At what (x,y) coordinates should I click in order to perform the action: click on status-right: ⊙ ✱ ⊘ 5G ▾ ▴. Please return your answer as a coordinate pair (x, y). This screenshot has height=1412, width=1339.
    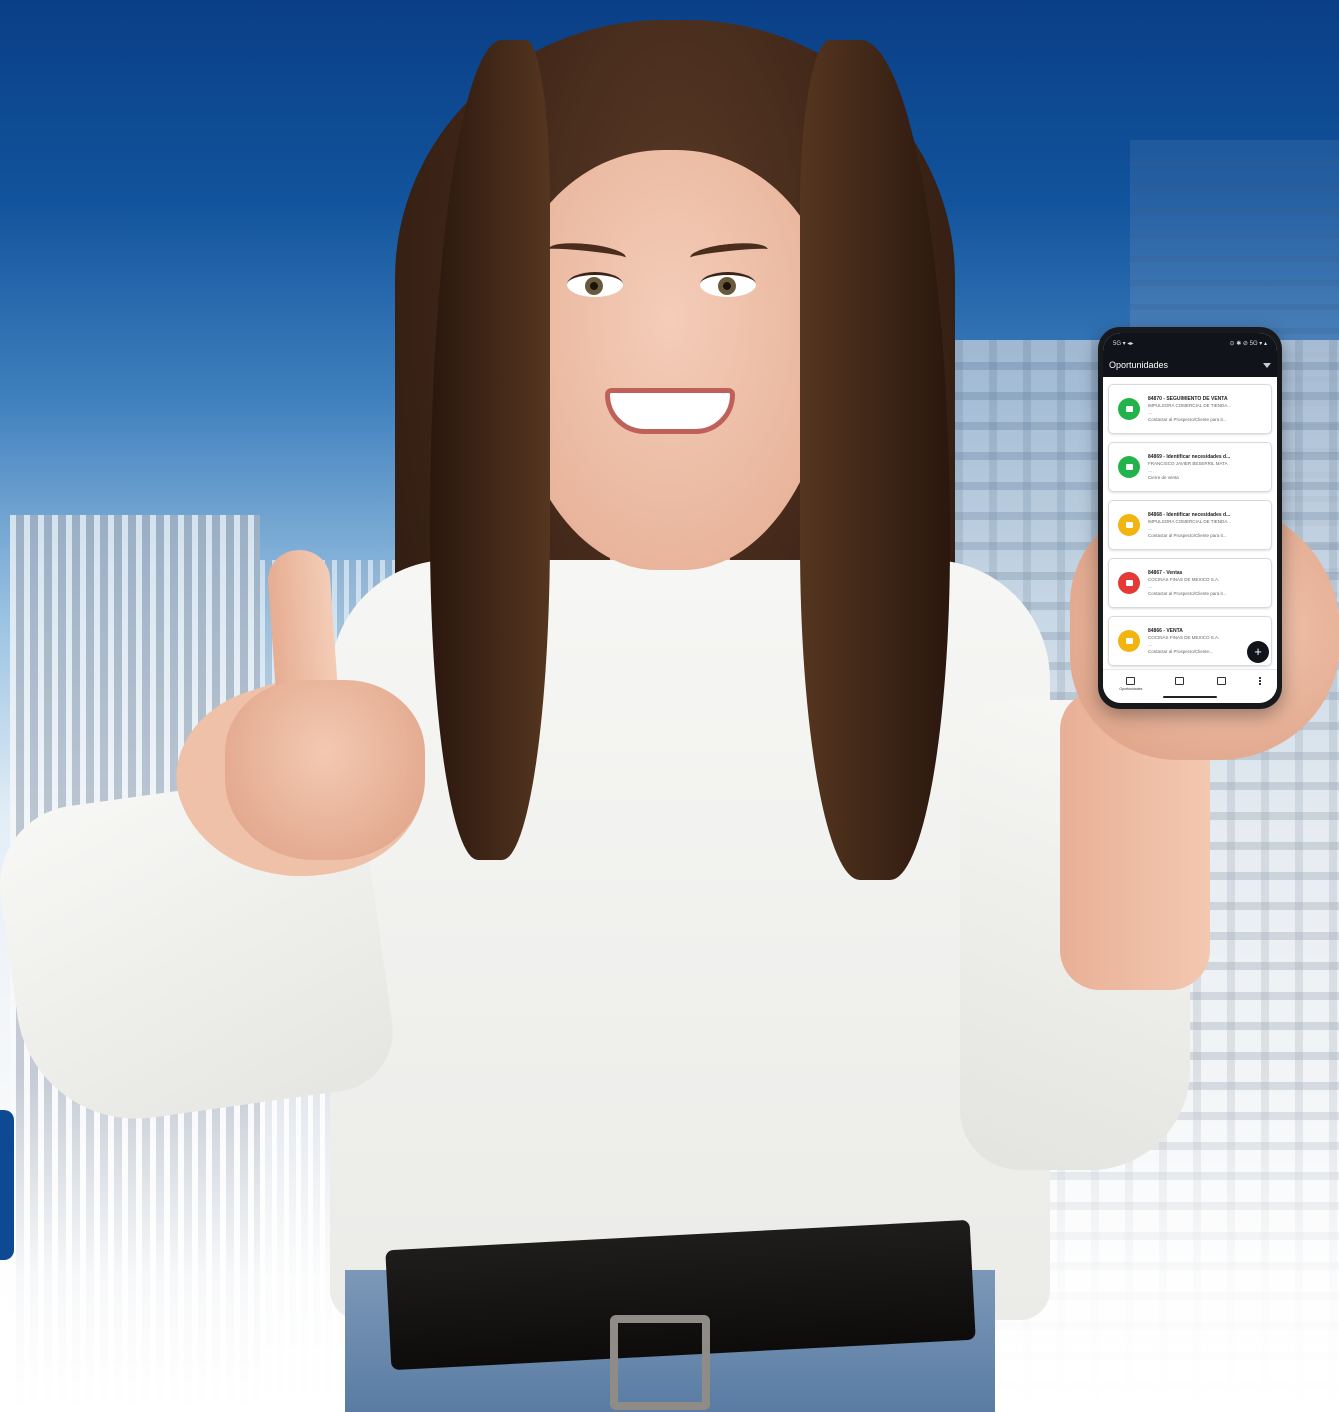
    Looking at the image, I should click on (1248, 343).